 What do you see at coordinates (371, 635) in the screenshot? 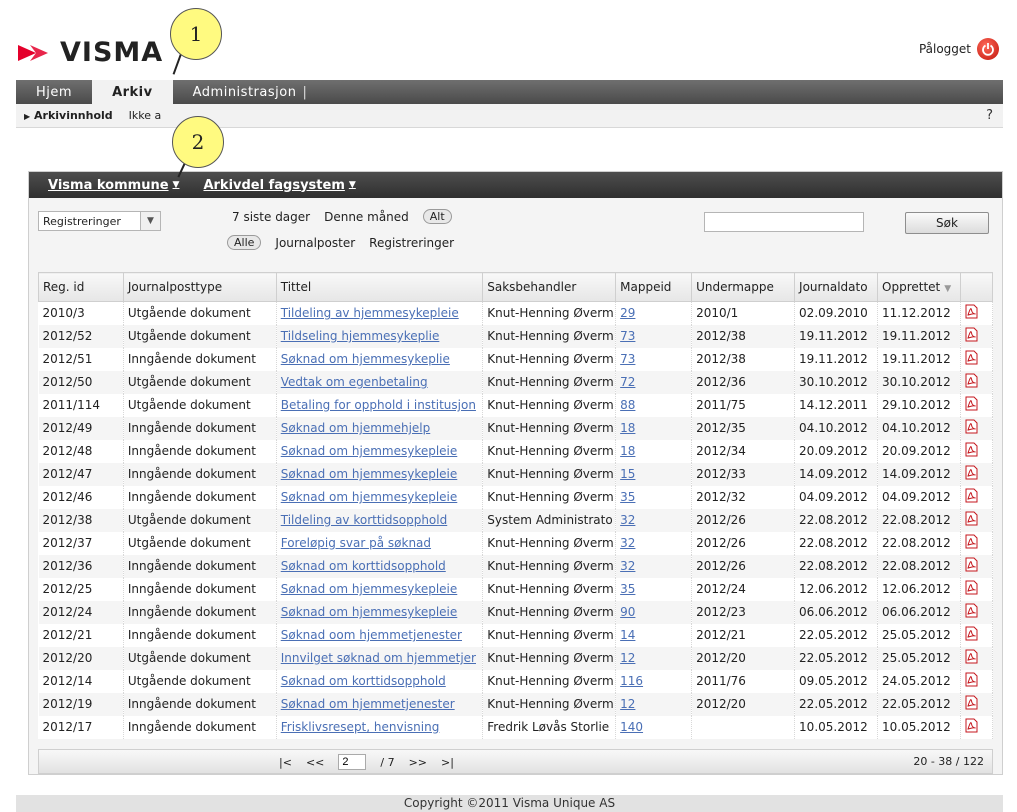
I see `title-link: Søknad oom hjemmetjenester` at bounding box center [371, 635].